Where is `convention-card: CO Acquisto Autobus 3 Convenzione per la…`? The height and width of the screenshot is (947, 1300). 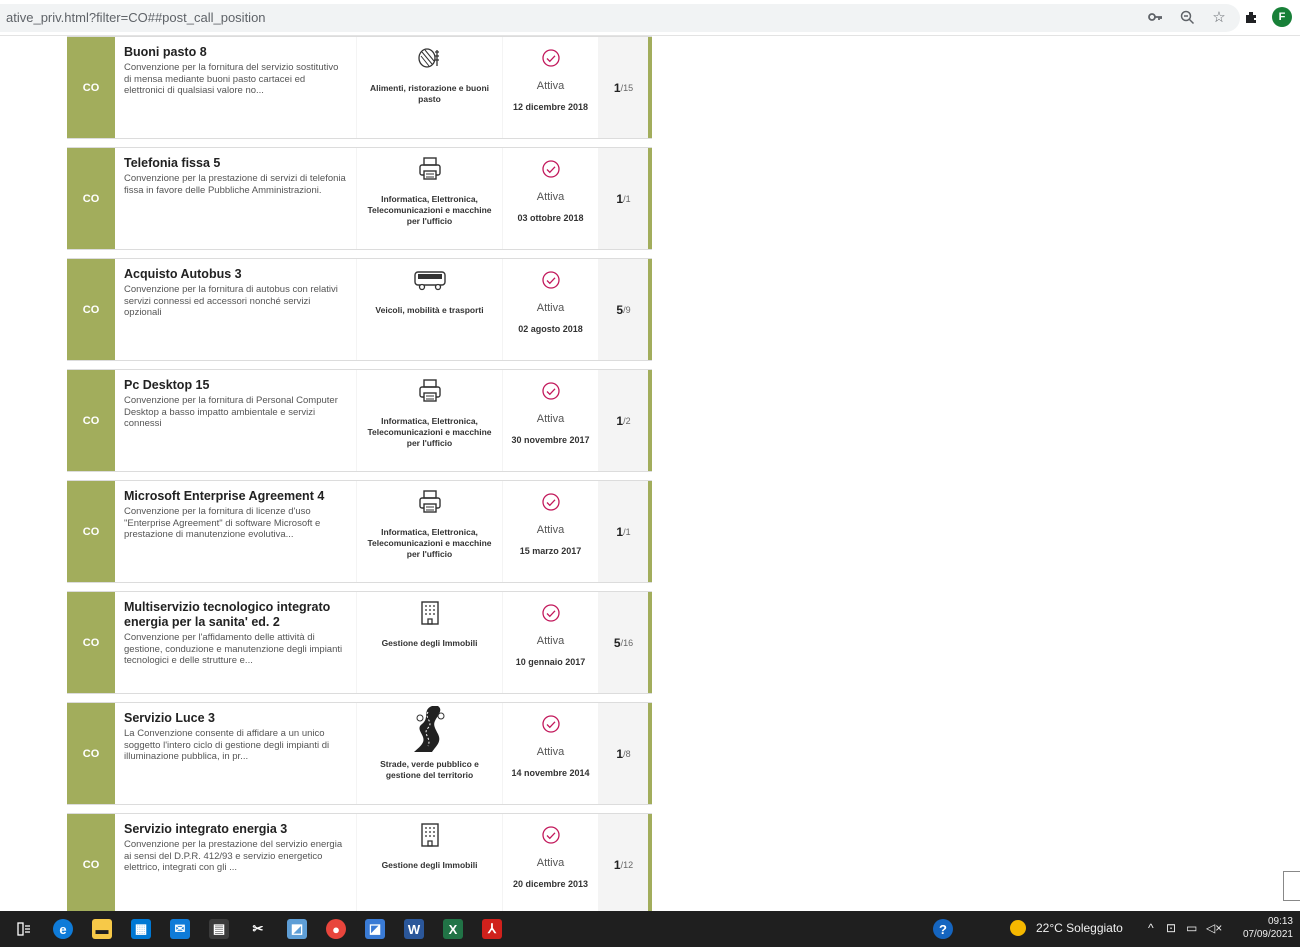 convention-card: CO Acquisto Autobus 3 Convenzione per la… is located at coordinates (359, 309).